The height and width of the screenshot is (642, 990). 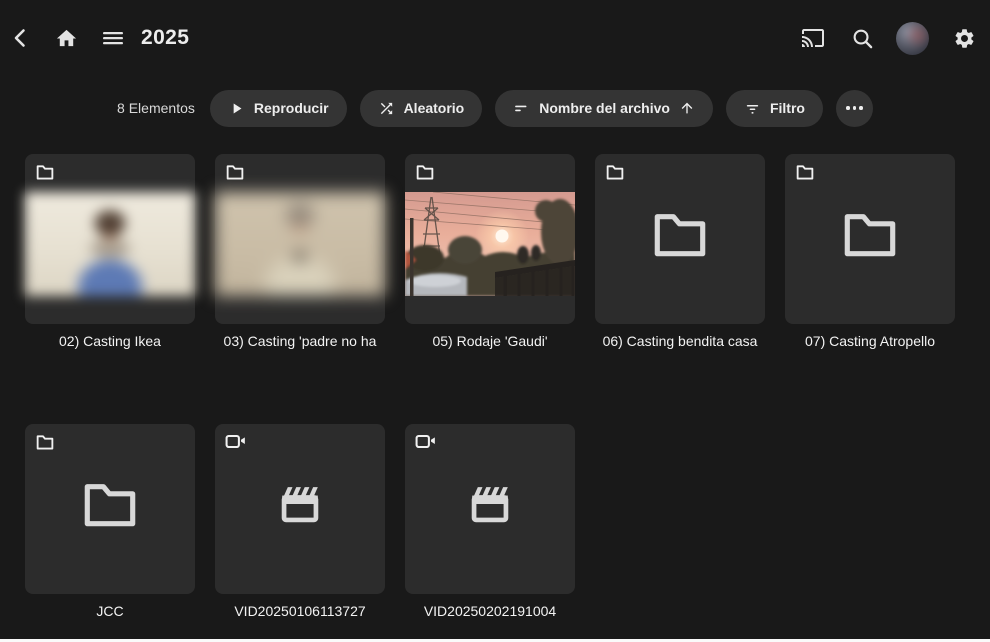 I want to click on grid-item: VID20250106113727, so click(x=300, y=521).